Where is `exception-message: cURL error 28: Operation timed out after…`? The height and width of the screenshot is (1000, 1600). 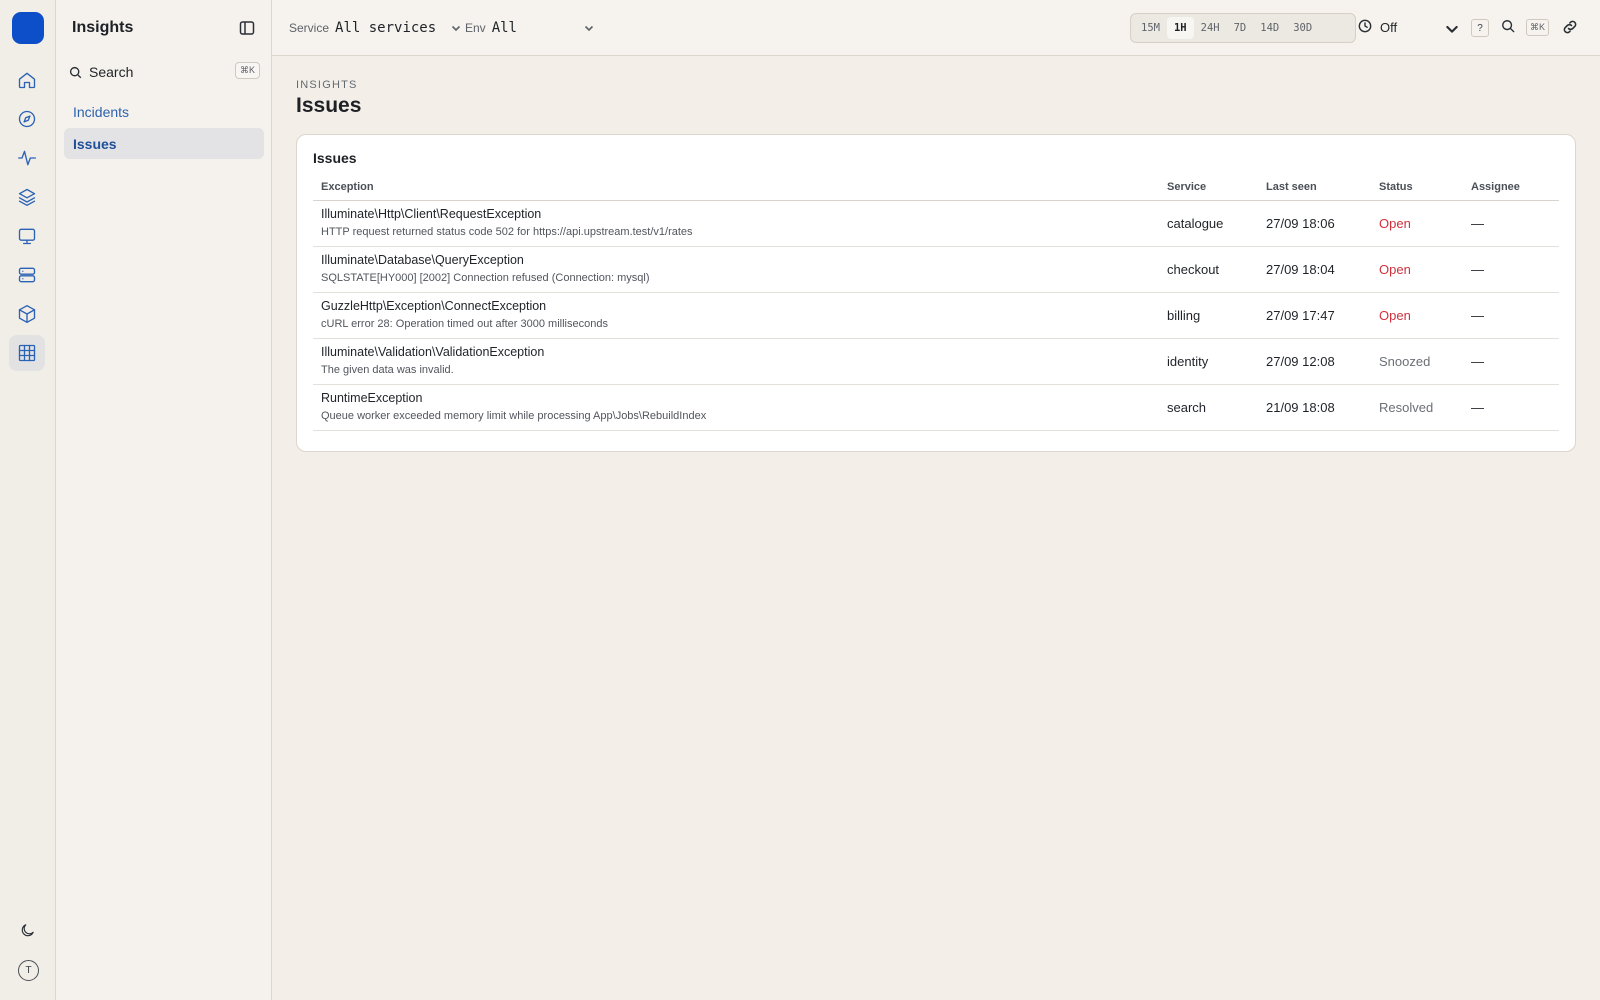
exception-message: cURL error 28: Operation timed out after… is located at coordinates (464, 324).